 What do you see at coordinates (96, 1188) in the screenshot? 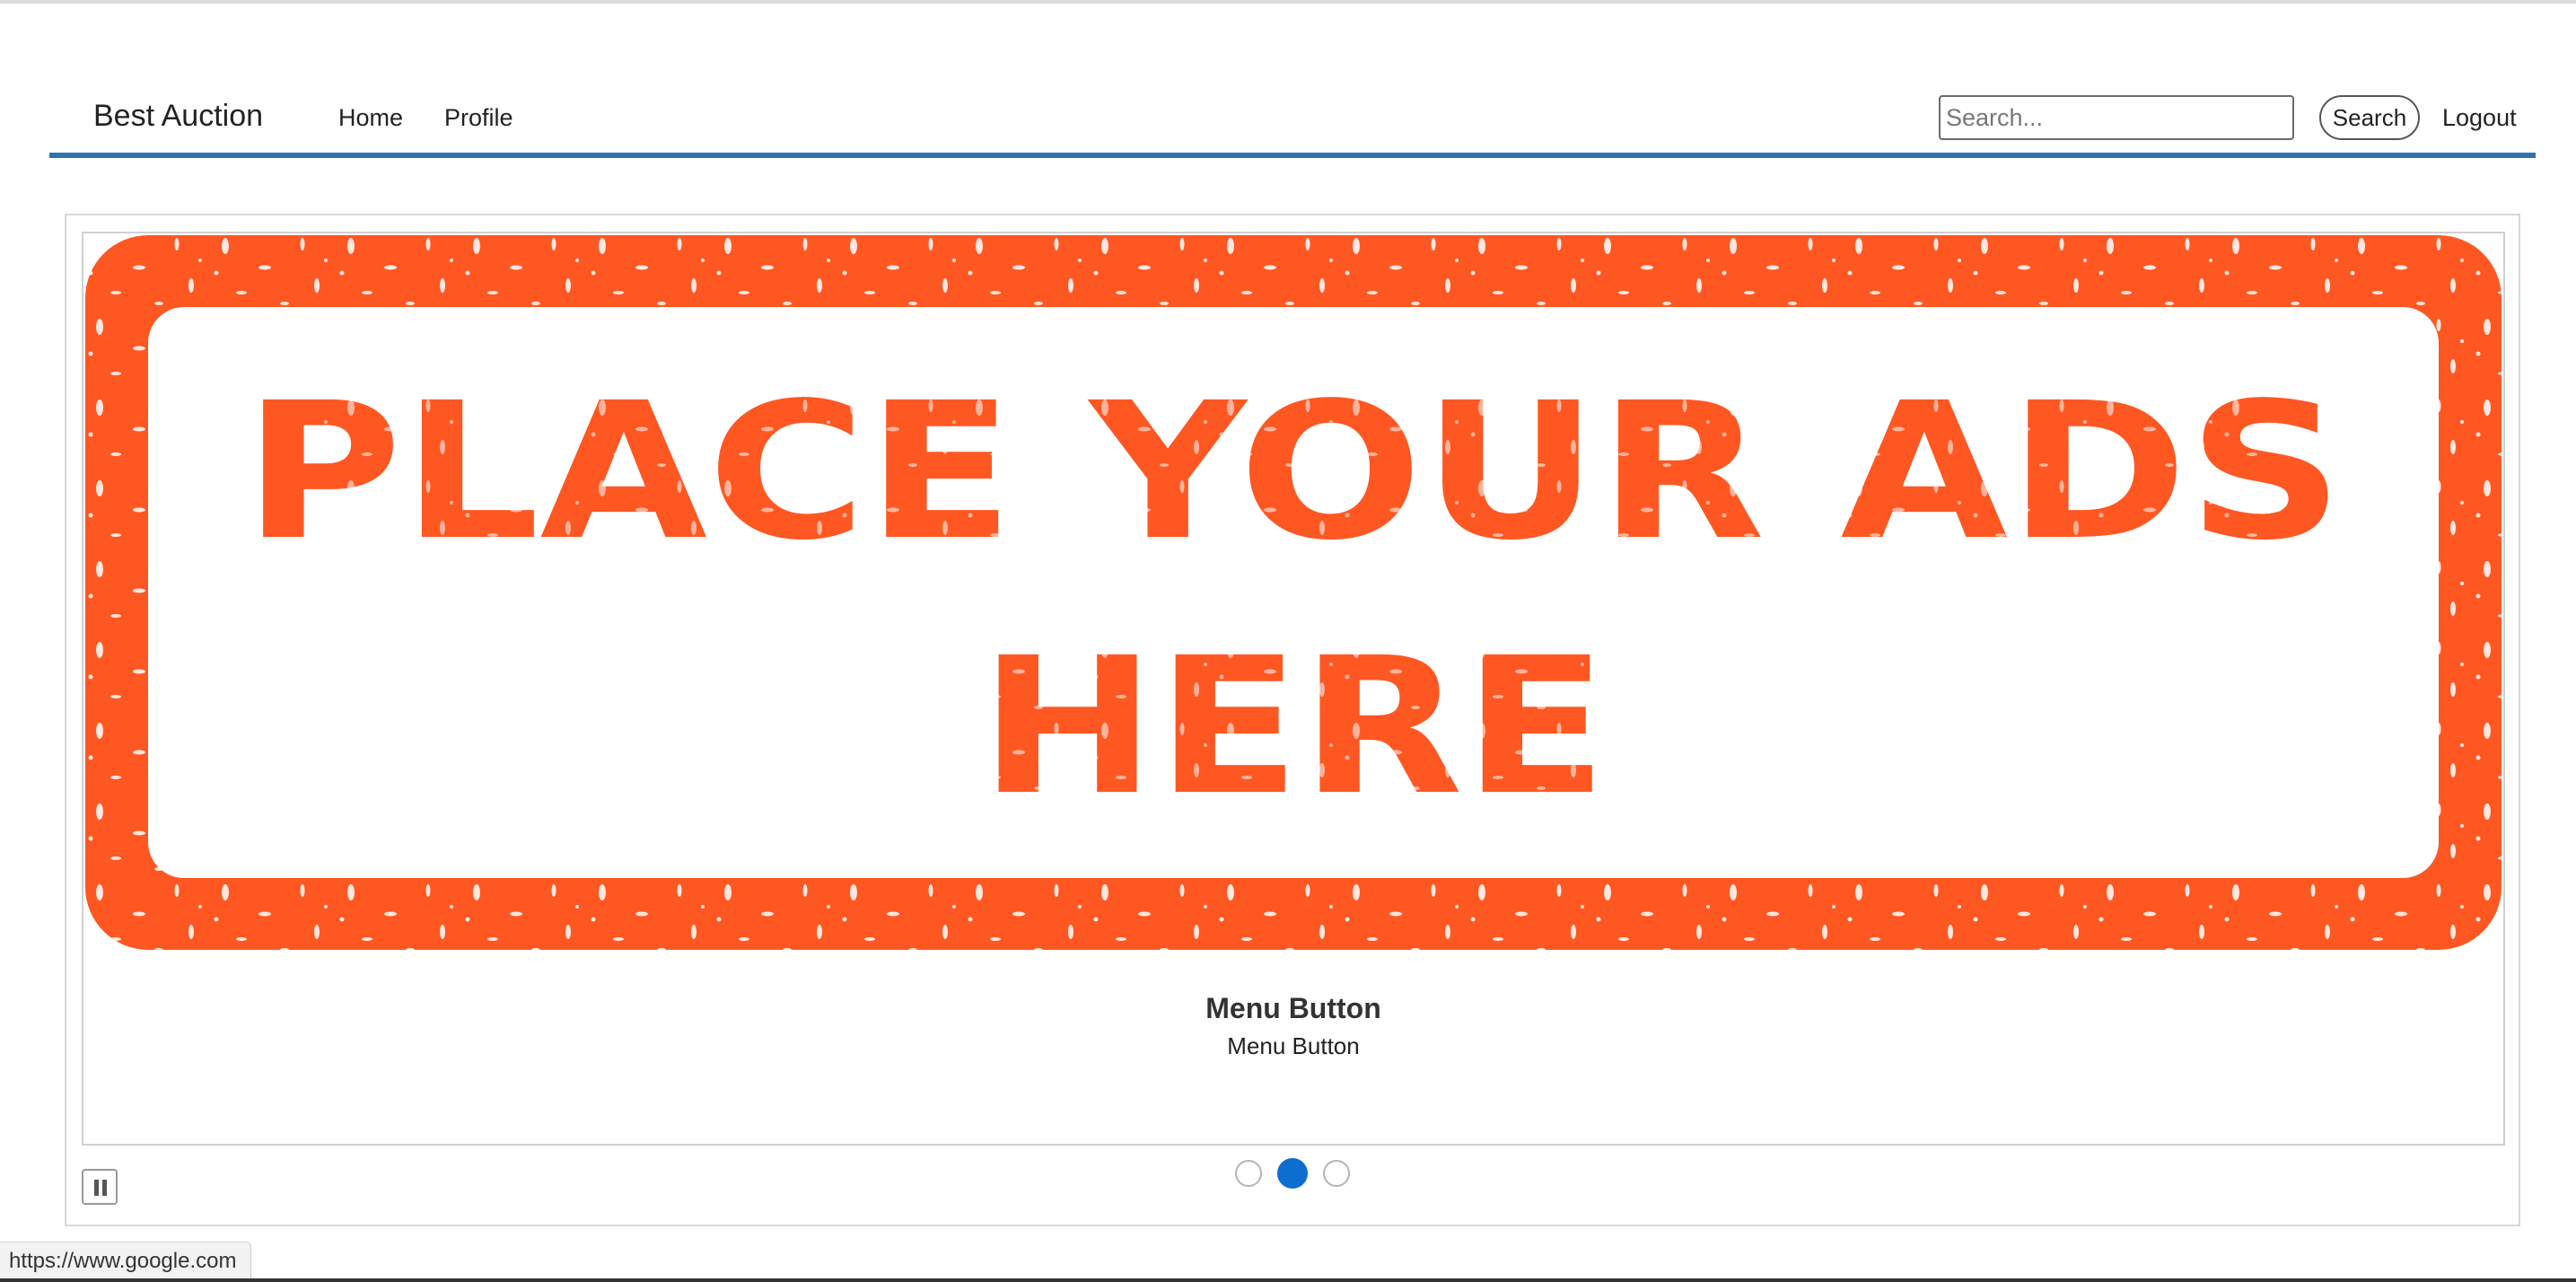
I see `pause-icon` at bounding box center [96, 1188].